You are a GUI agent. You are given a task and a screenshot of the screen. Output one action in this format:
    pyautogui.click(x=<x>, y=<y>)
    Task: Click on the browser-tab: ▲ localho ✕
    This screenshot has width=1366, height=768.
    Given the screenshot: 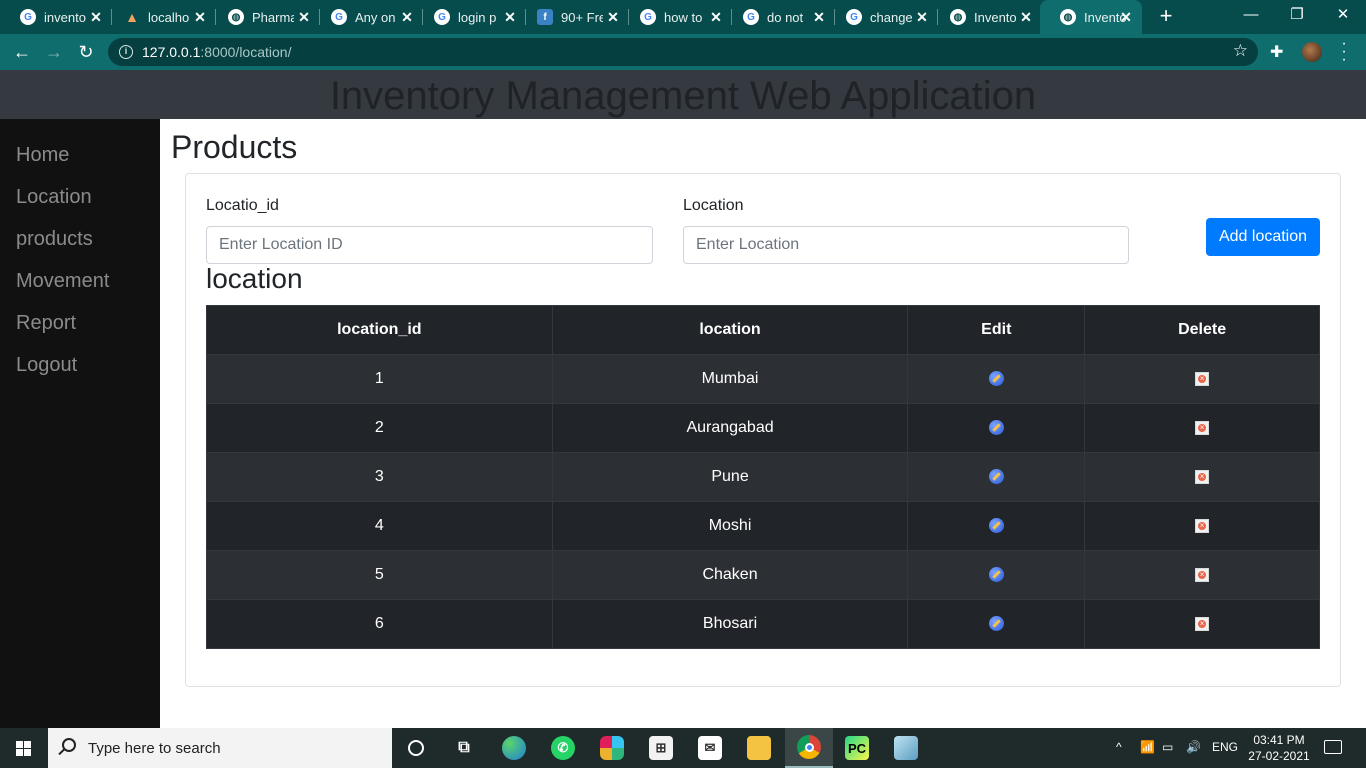 What is the action you would take?
    pyautogui.click(x=160, y=17)
    